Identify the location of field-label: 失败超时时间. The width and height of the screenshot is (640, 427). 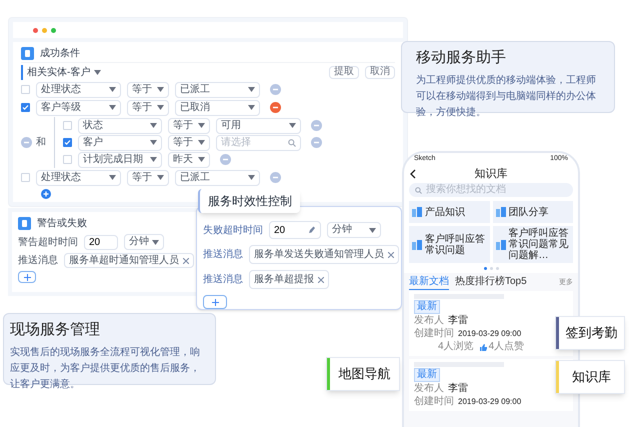
(233, 231).